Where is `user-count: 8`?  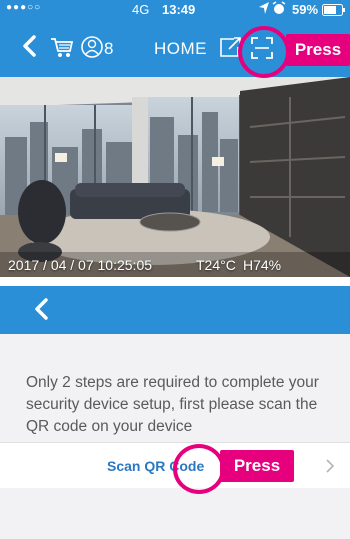 user-count: 8 is located at coordinates (109, 48).